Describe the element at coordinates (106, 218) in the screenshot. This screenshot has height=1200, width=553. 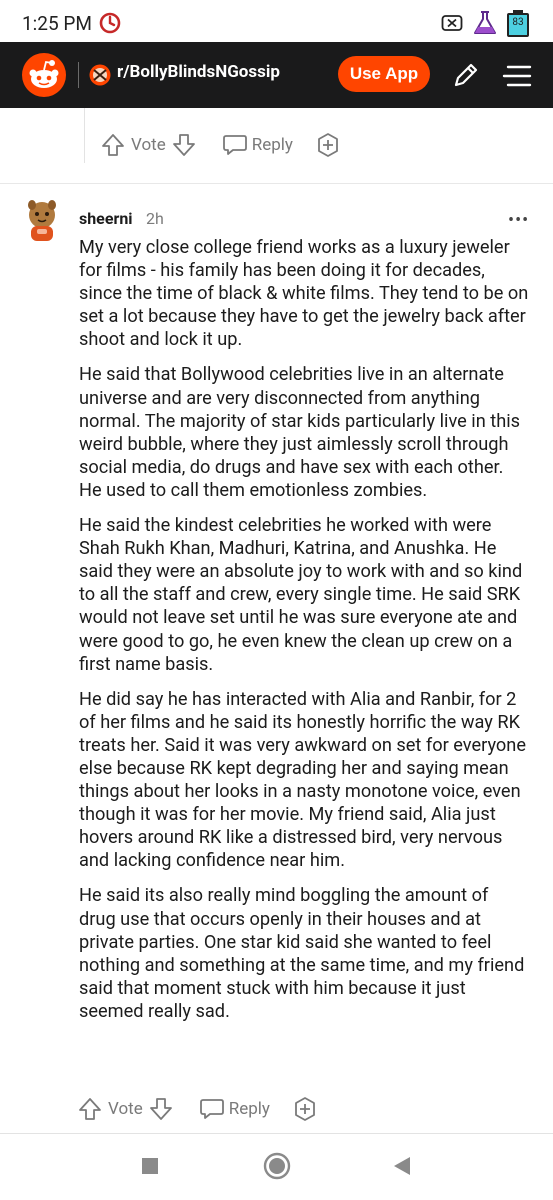
I see `comment-username: sheerni` at that location.